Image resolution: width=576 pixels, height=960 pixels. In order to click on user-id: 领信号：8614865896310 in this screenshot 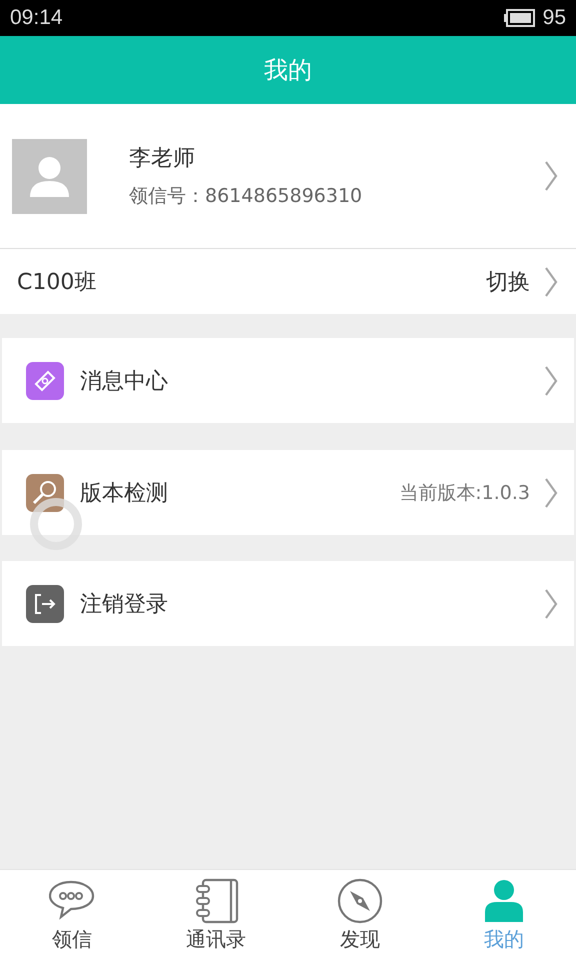, I will do `click(246, 196)`.